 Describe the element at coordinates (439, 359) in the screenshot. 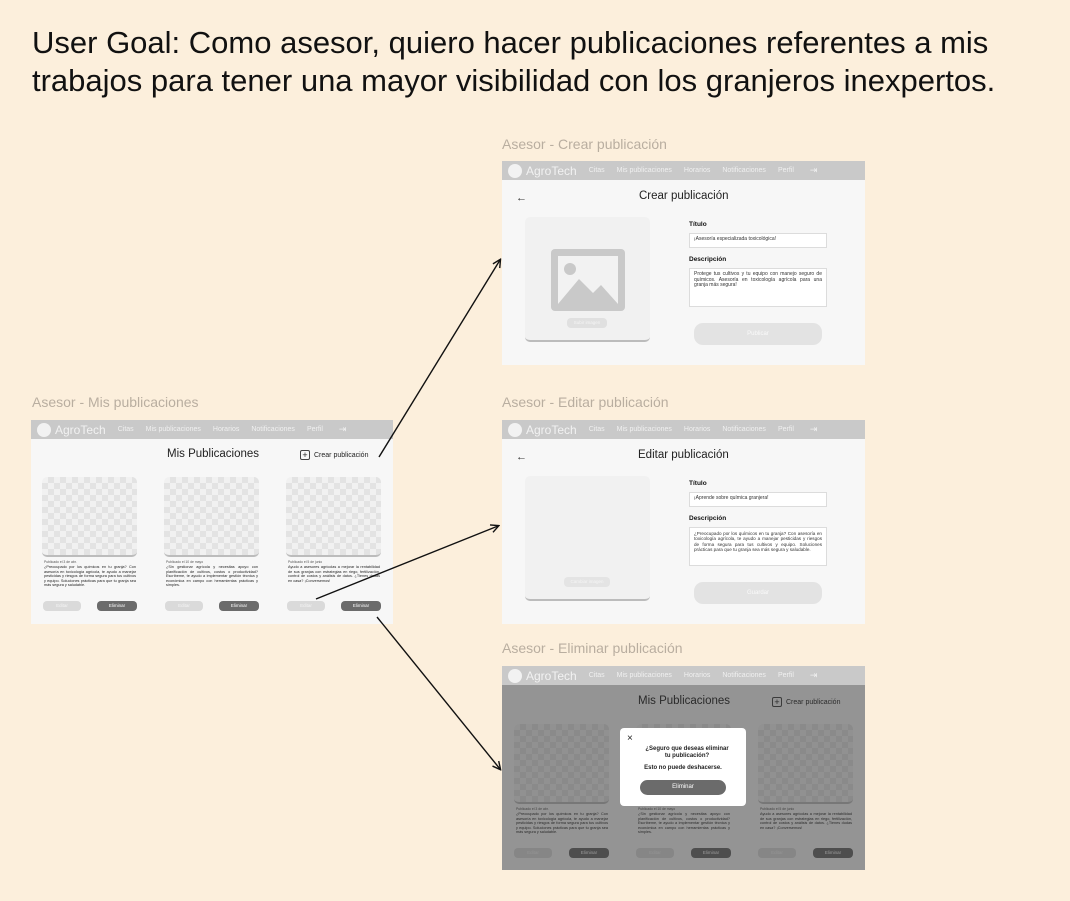

I see `arrow-to-crear` at that location.